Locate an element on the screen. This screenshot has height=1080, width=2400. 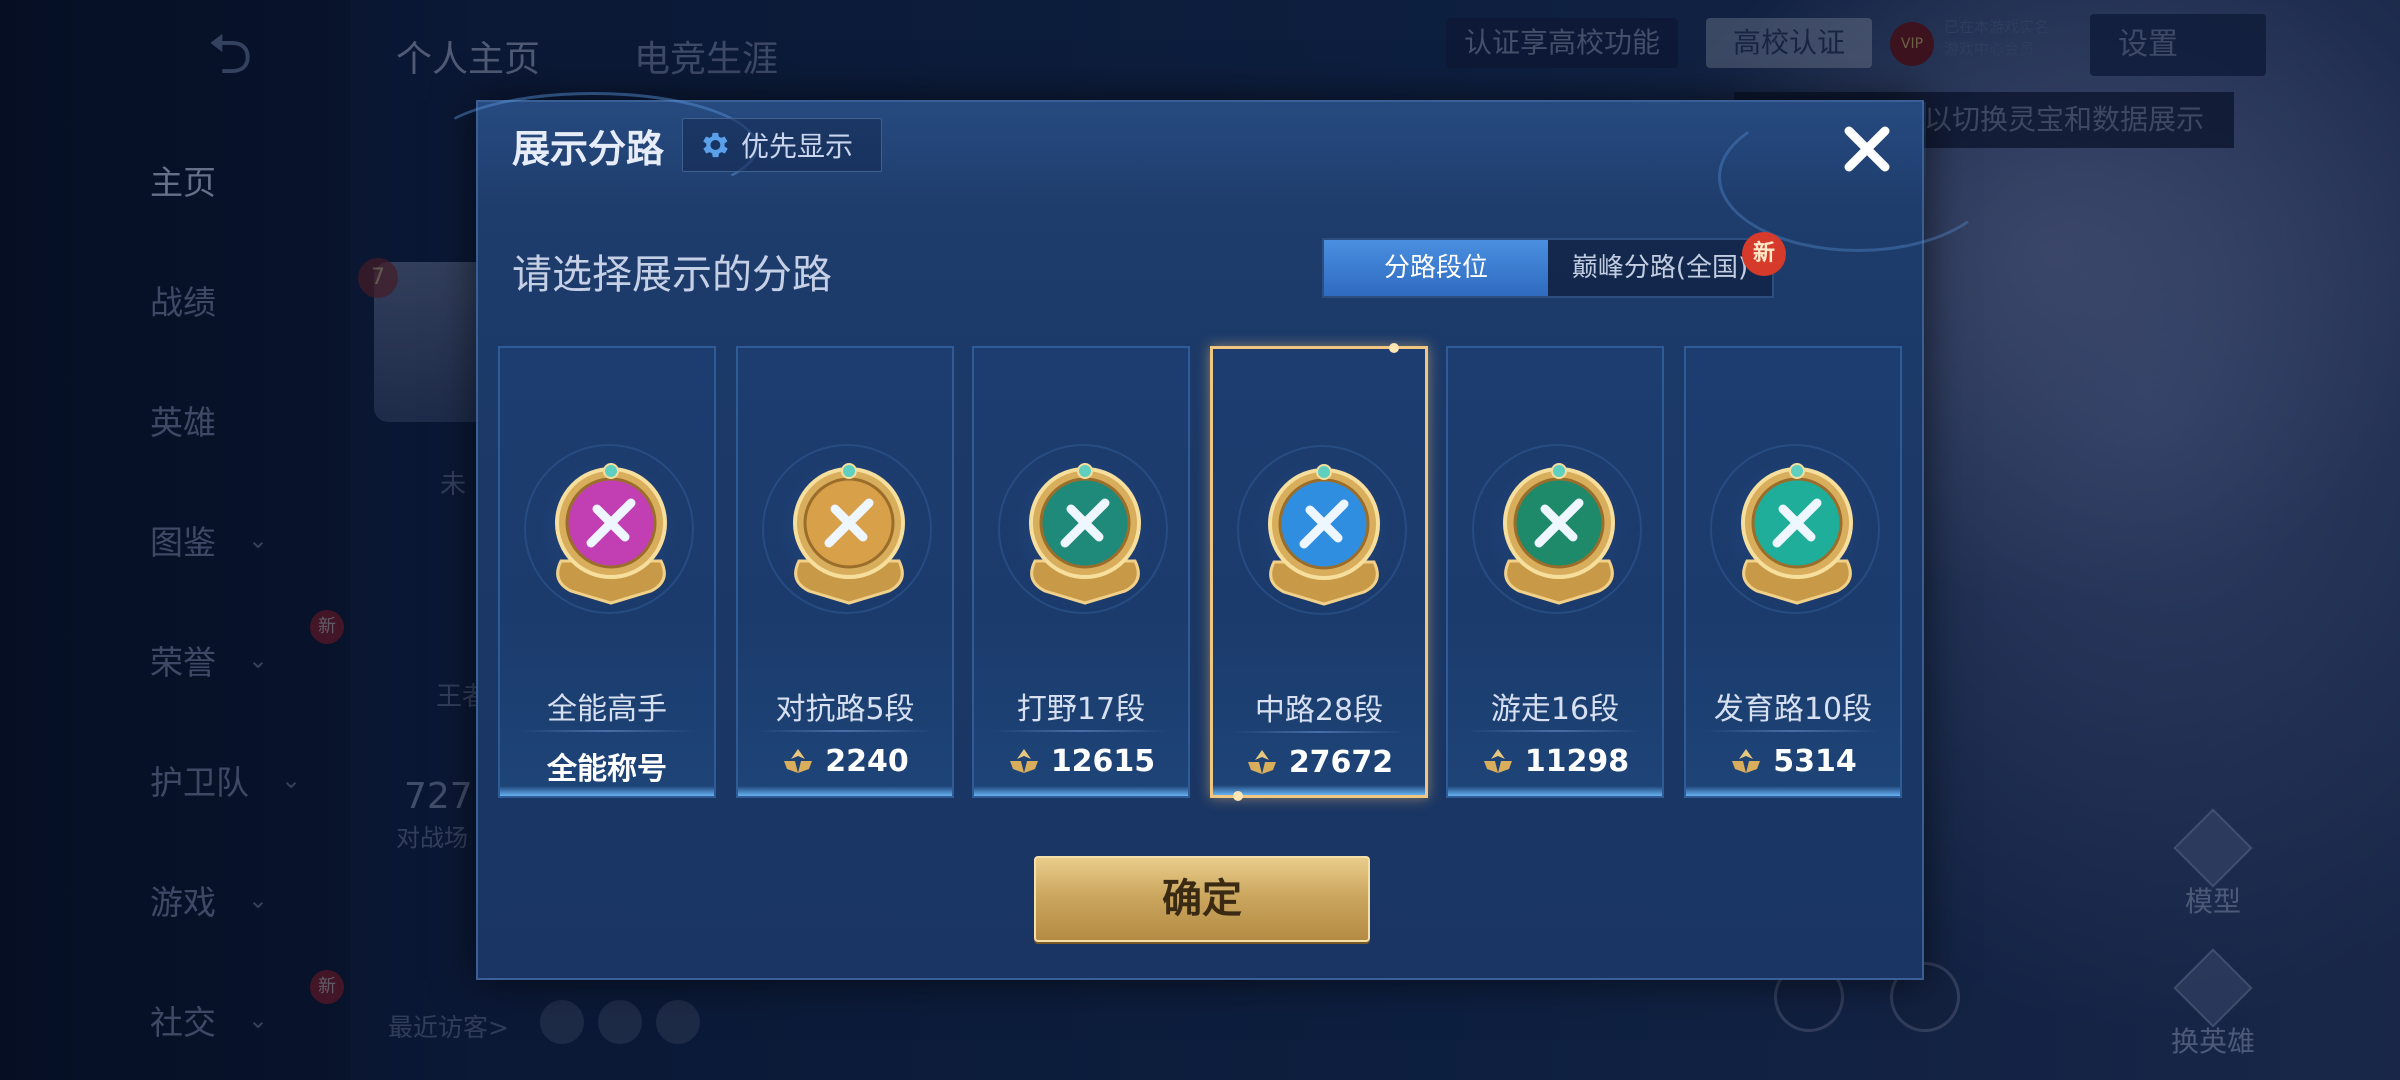
dialog-title: 展示分路 is located at coordinates (588, 149).